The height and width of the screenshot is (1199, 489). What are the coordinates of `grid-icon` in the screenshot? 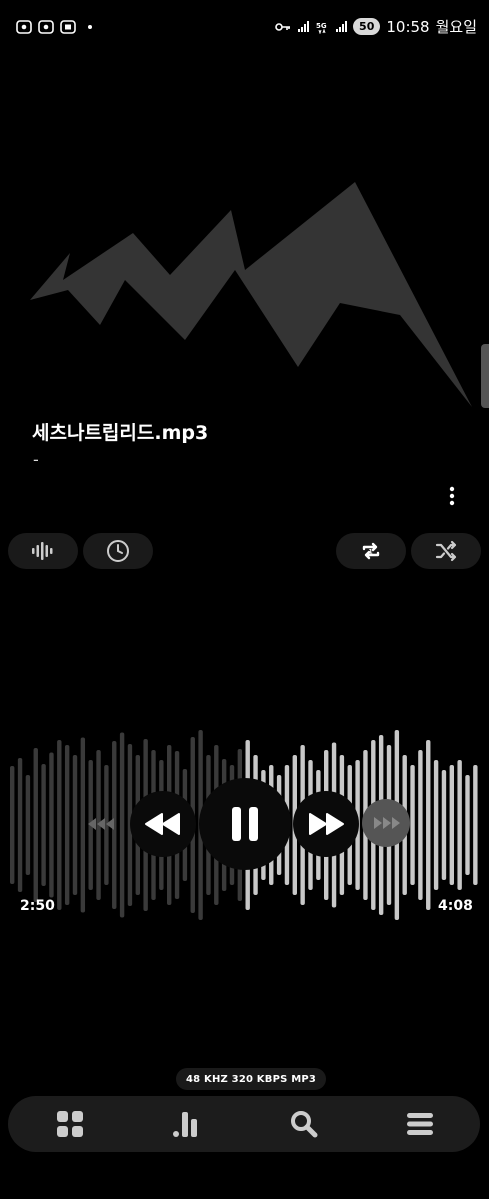 It's located at (70, 1124).